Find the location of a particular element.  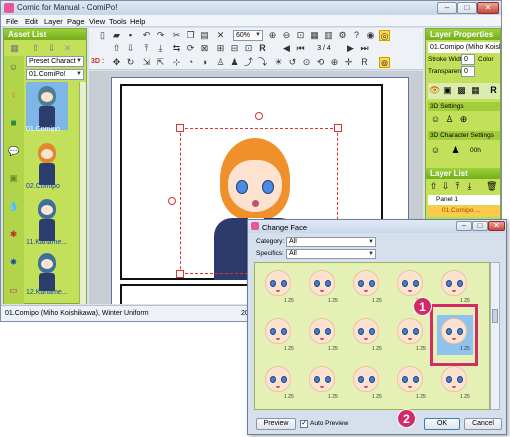

menu-help: Help is located at coordinates (137, 21).